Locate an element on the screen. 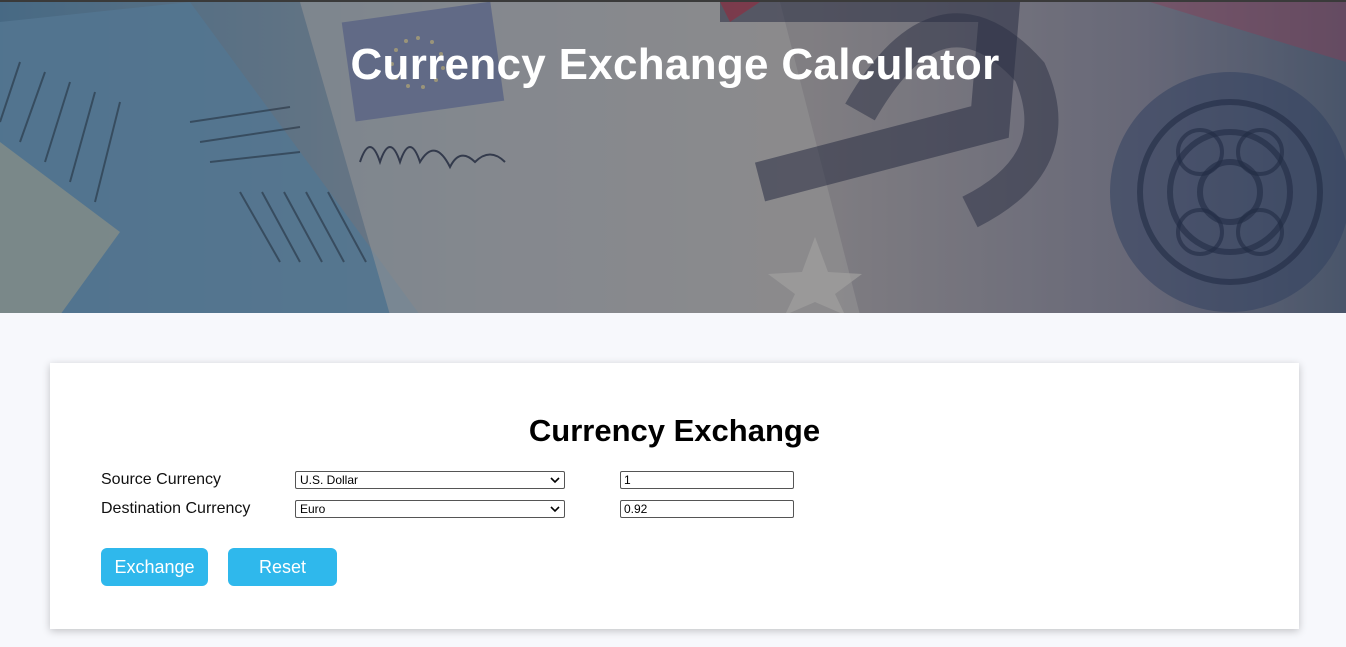 The image size is (1346, 647). source-currency-select: U.S. Dollar is located at coordinates (430, 480).